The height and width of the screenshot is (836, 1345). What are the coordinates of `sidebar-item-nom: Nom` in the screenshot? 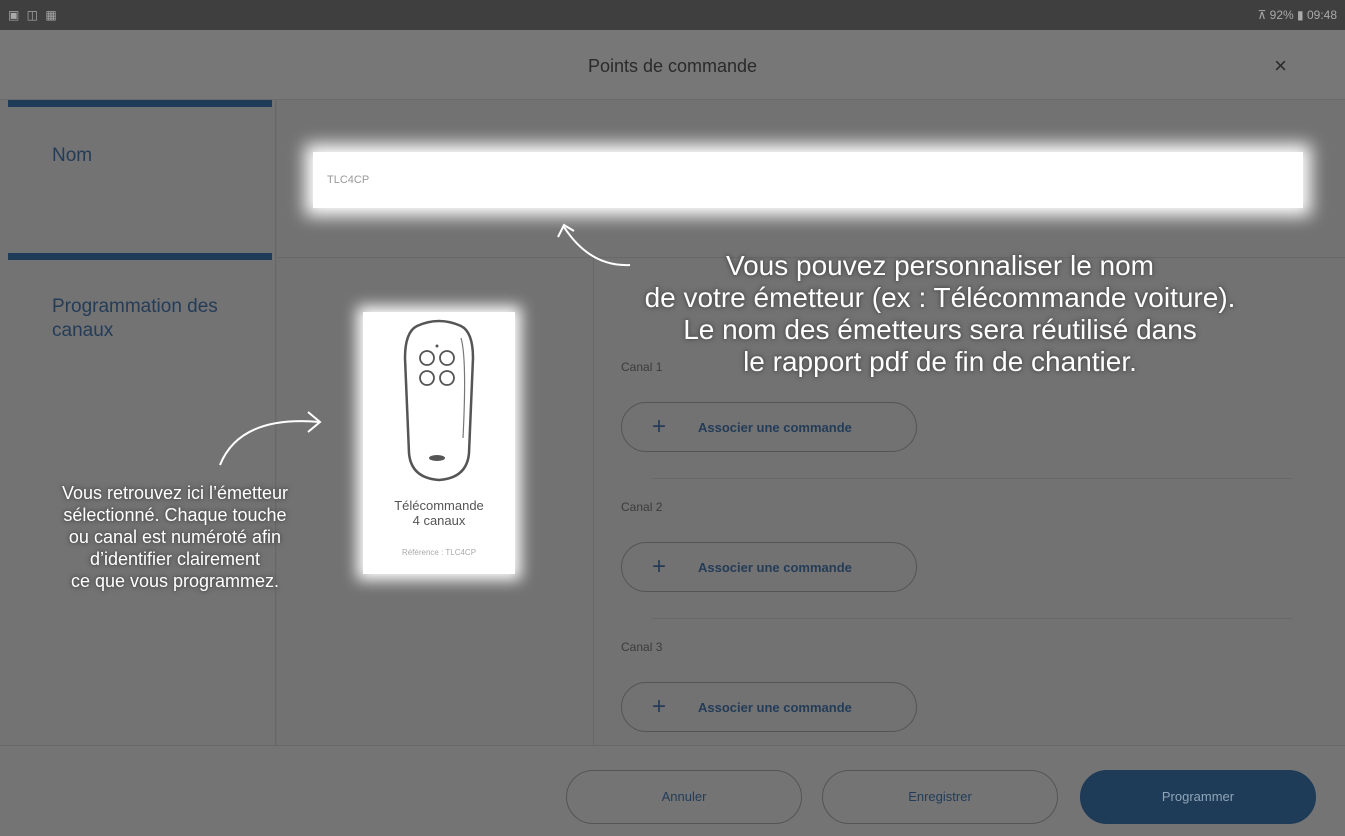 It's located at (140, 175).